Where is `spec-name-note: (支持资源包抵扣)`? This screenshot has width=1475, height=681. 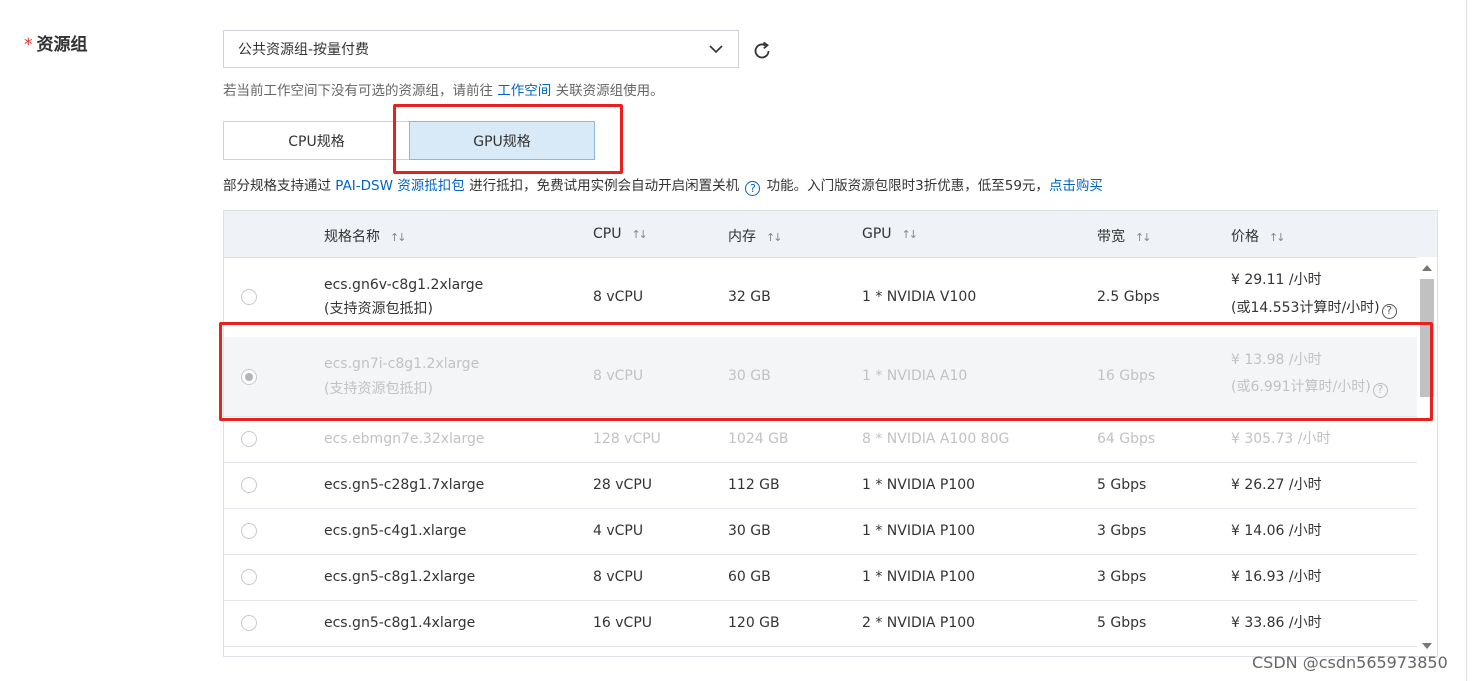
spec-name-note: (支持资源包抵扣) is located at coordinates (378, 309).